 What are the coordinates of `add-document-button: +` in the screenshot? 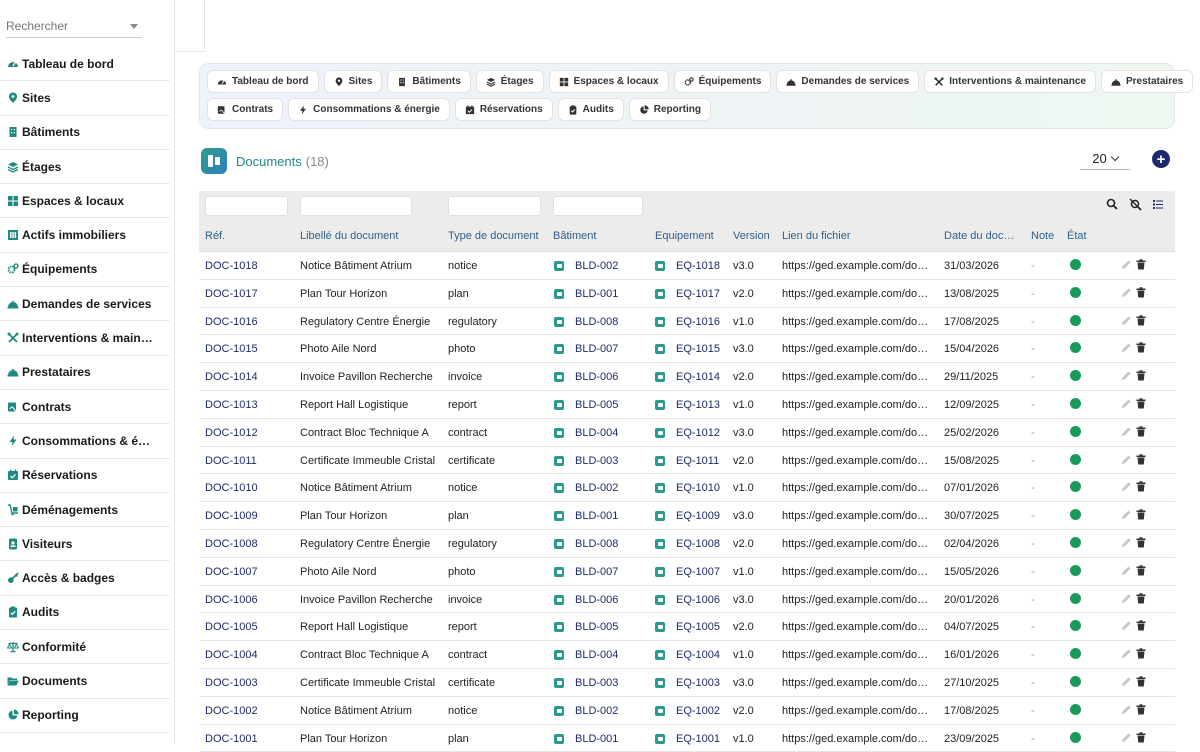 It's located at (1161, 159).